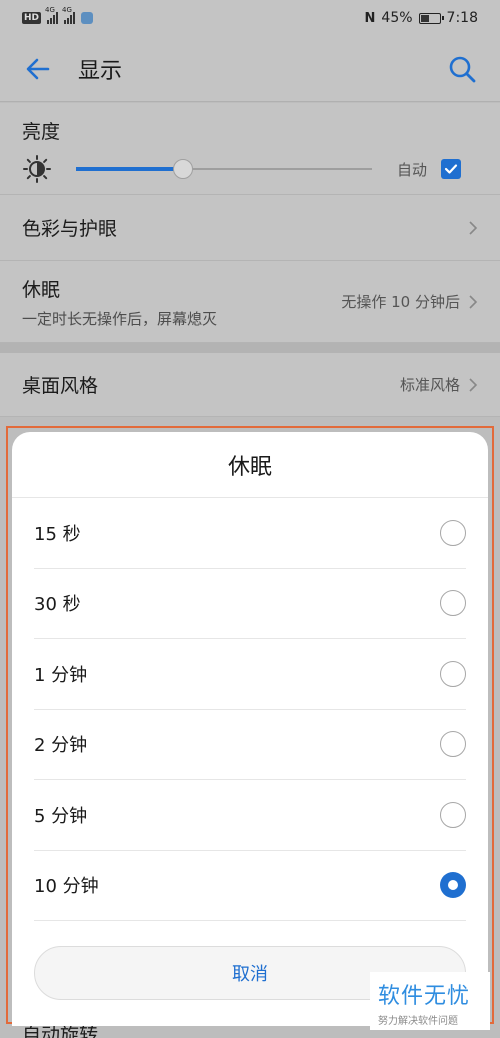 This screenshot has height=1038, width=500. Describe the element at coordinates (250, 149) in the screenshot. I see `brightness-row: 亮度 自动` at that location.